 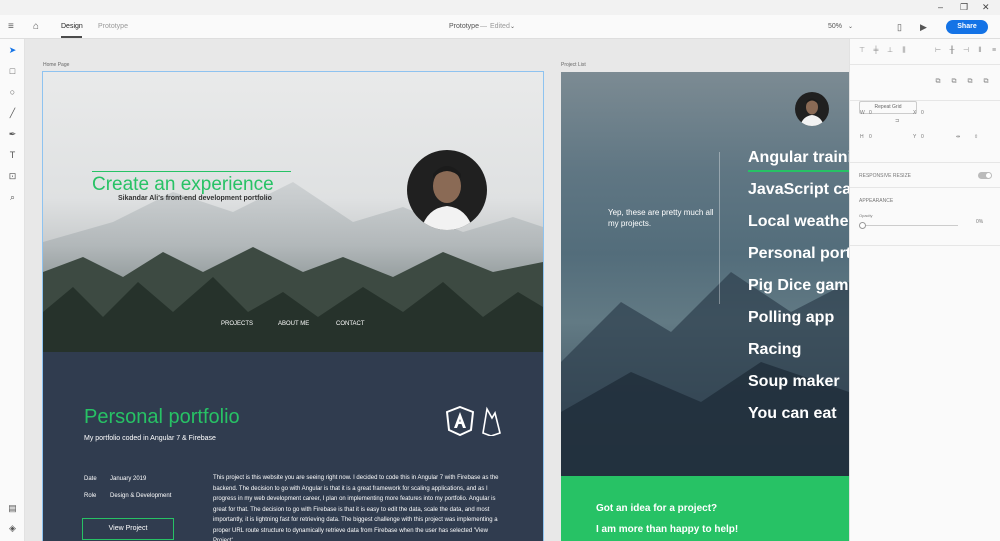 I want to click on align-top-icon: ⊤, so click(x=862, y=51).